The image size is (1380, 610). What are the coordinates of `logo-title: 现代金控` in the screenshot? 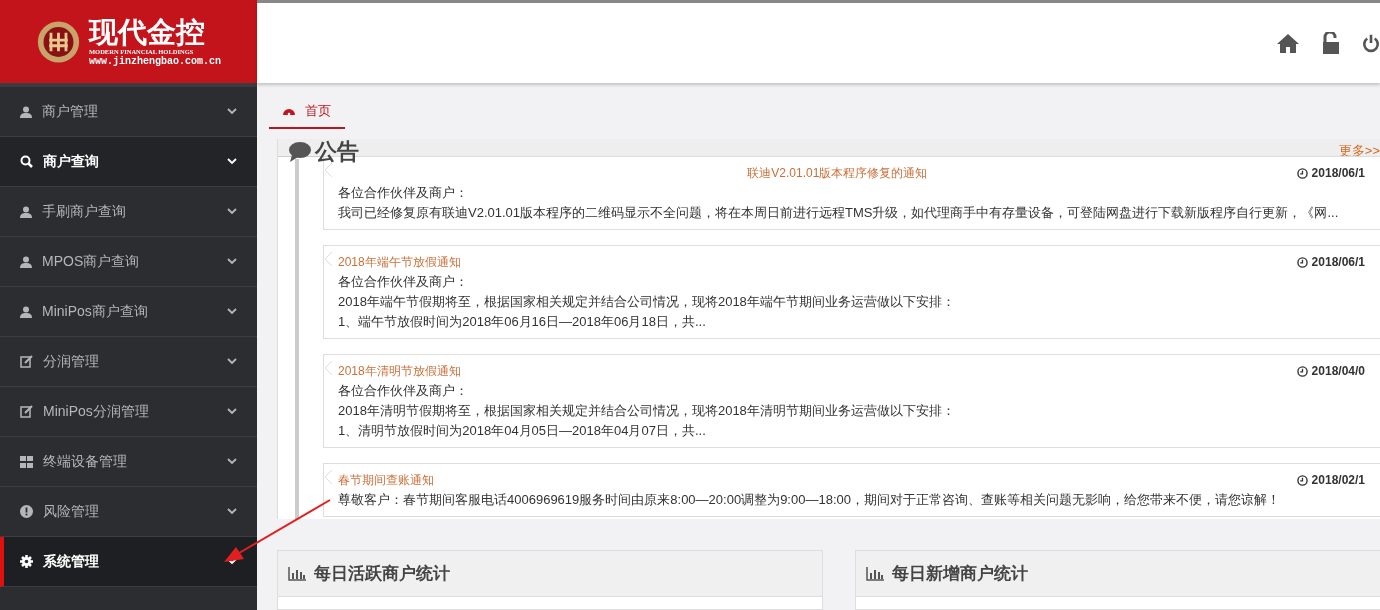 It's located at (147, 31).